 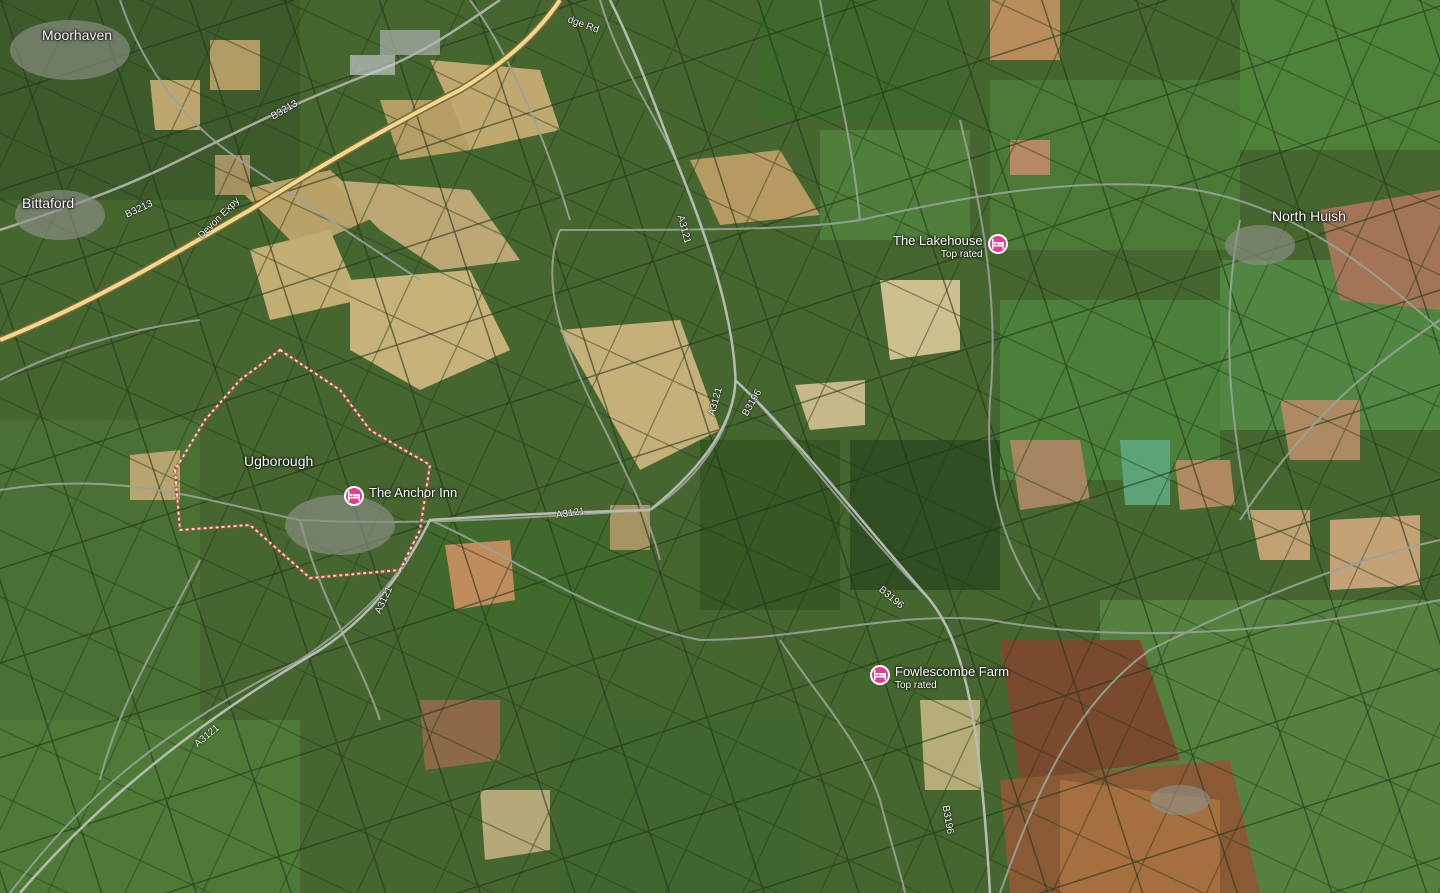 What do you see at coordinates (413, 492) in the screenshot?
I see `poi-name: The Anchor Inn` at bounding box center [413, 492].